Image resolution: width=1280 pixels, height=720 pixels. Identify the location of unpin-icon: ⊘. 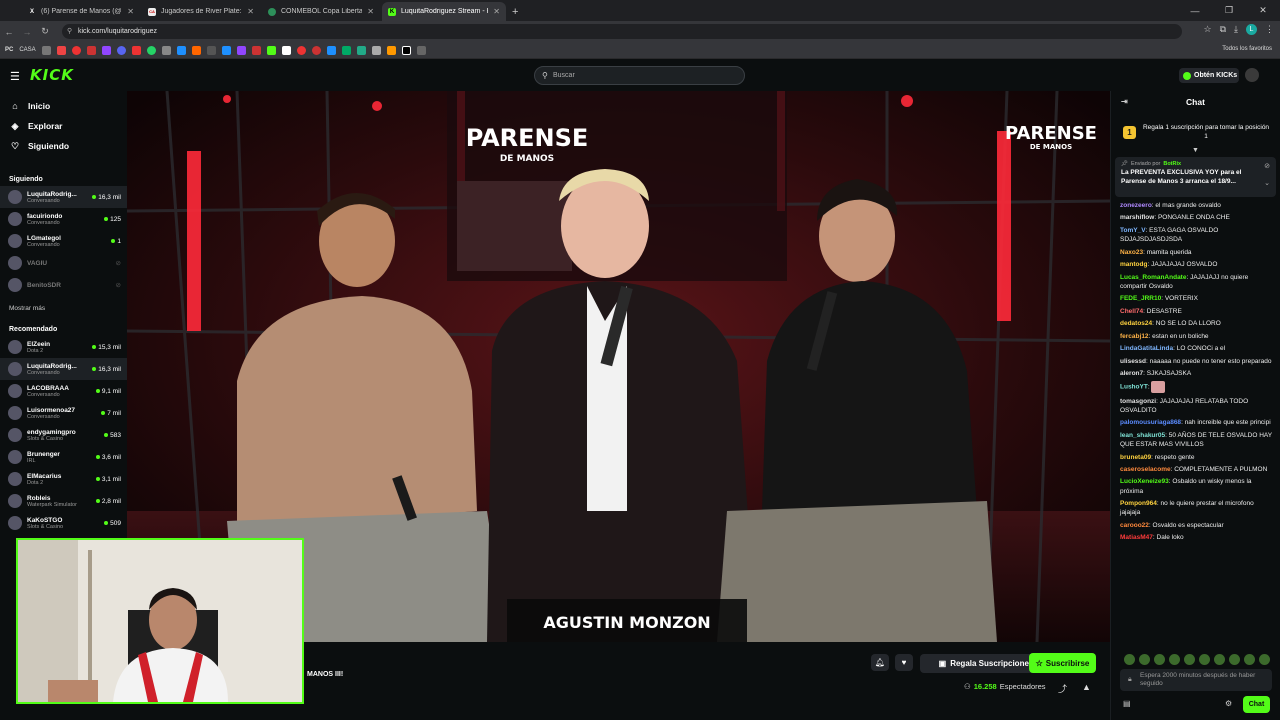
(1267, 166).